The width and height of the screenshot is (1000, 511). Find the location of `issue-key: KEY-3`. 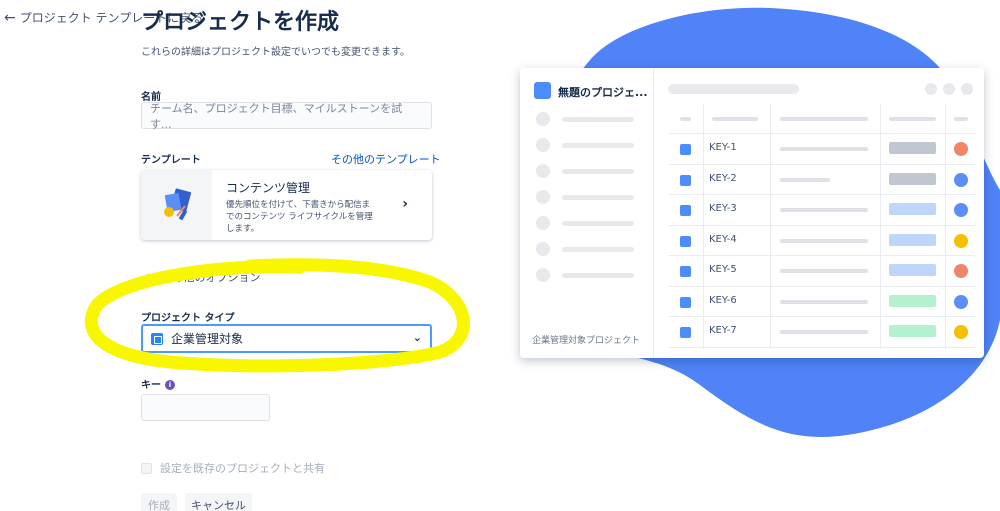

issue-key: KEY-3 is located at coordinates (723, 208).